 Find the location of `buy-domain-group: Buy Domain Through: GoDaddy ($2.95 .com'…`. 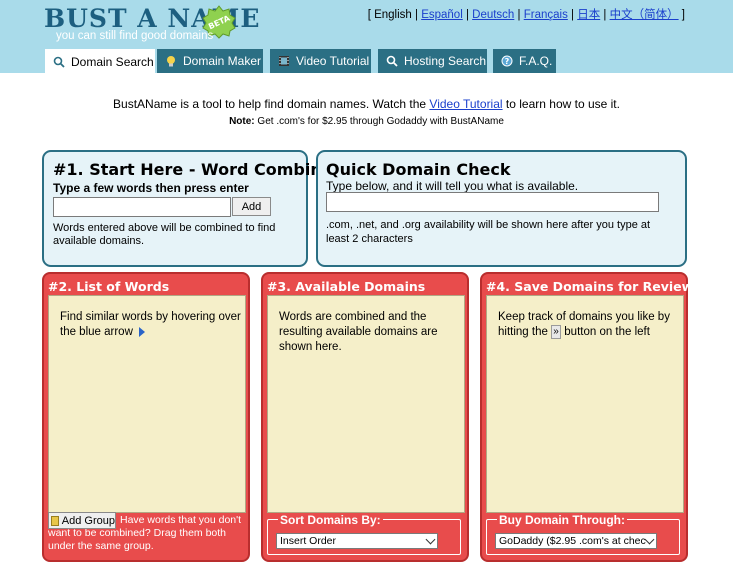

buy-domain-group: Buy Domain Through: GoDaddy ($2.95 .com'… is located at coordinates (583, 534).